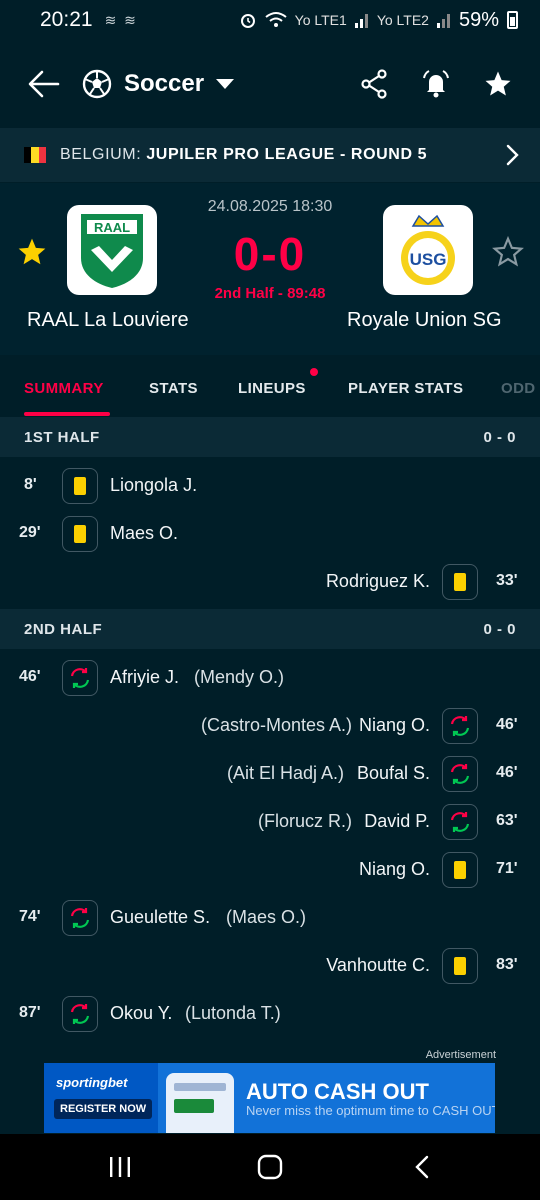  I want to click on event-row: 74' Gueulette S. (Maes O.), so click(270, 918).